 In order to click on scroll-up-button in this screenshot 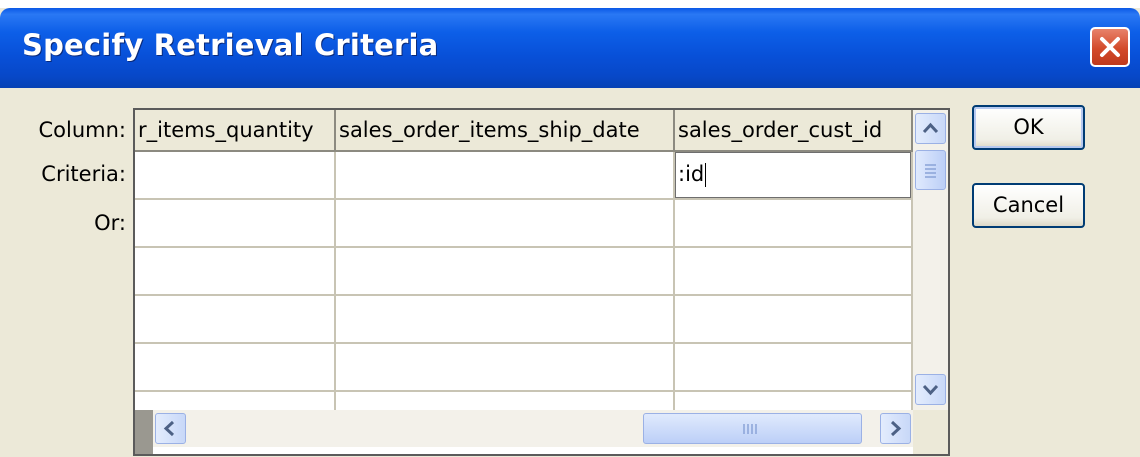, I will do `click(930, 128)`.